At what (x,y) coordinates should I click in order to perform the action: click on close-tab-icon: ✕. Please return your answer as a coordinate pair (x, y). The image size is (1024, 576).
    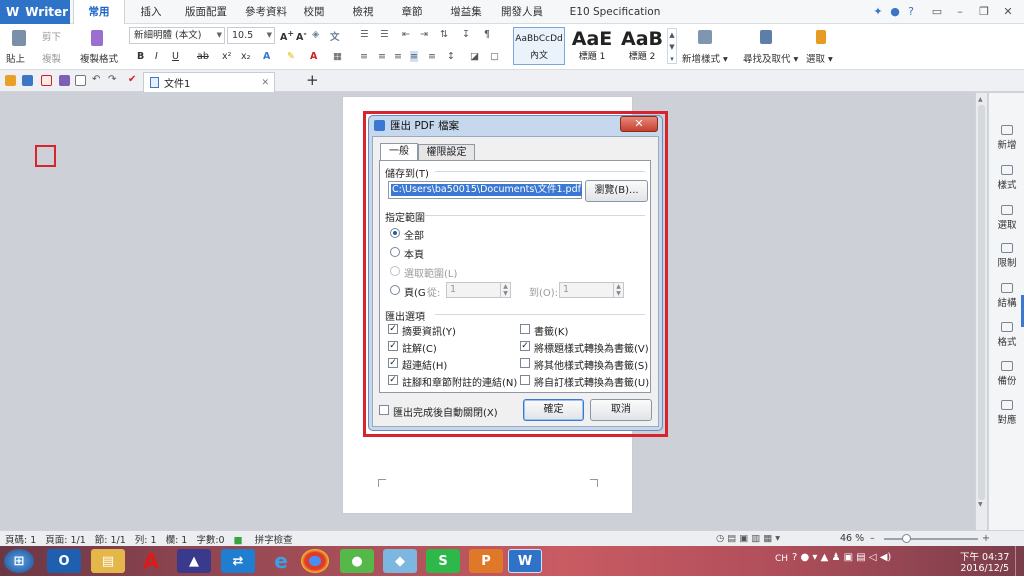
    Looking at the image, I should click on (265, 83).